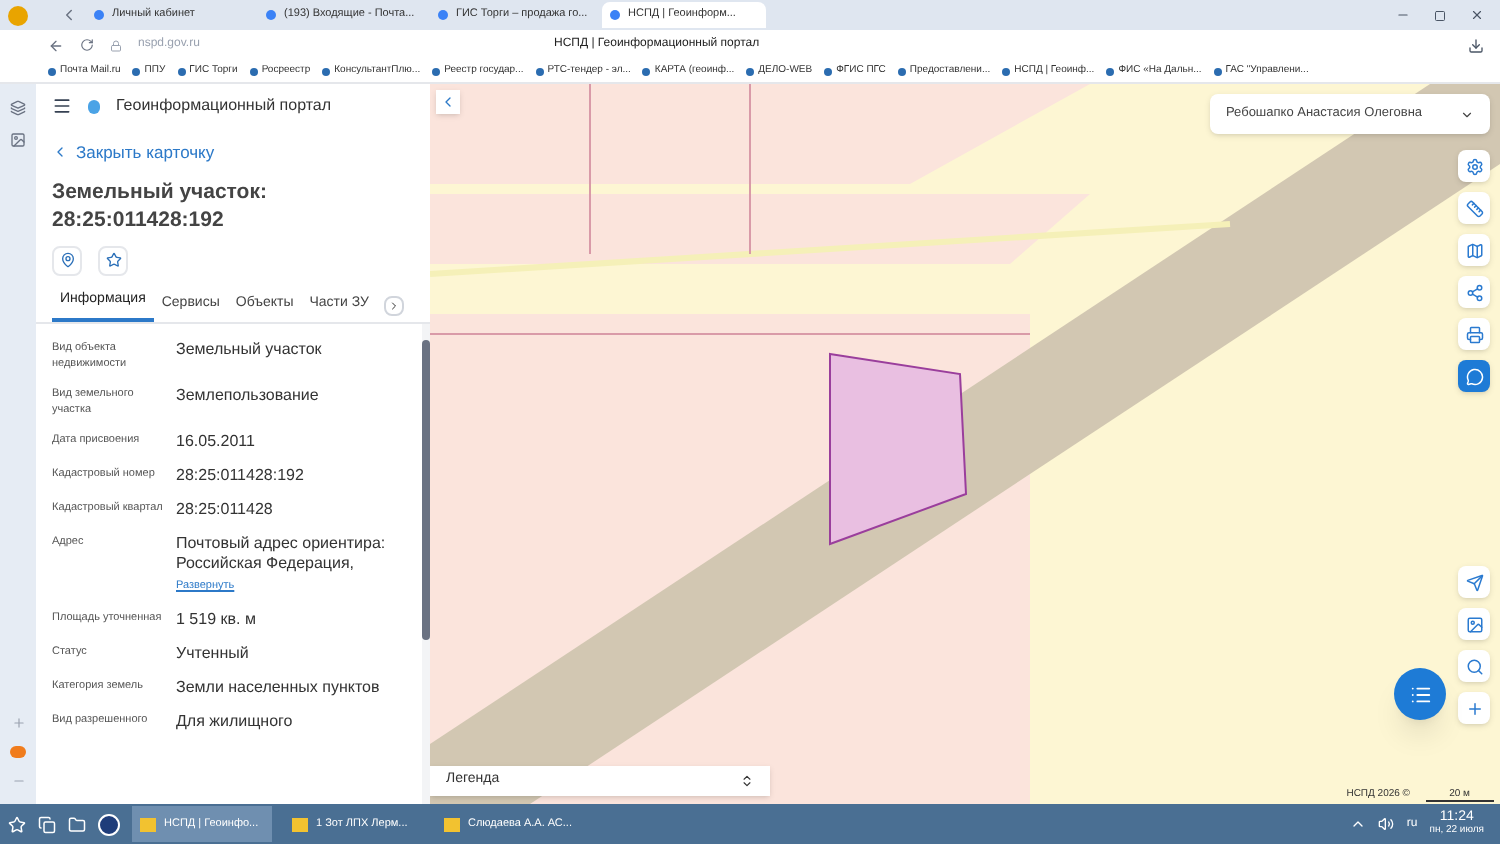 Image resolution: width=1500 pixels, height=844 pixels. Describe the element at coordinates (116, 45) in the screenshot. I see `lock-icon` at that location.